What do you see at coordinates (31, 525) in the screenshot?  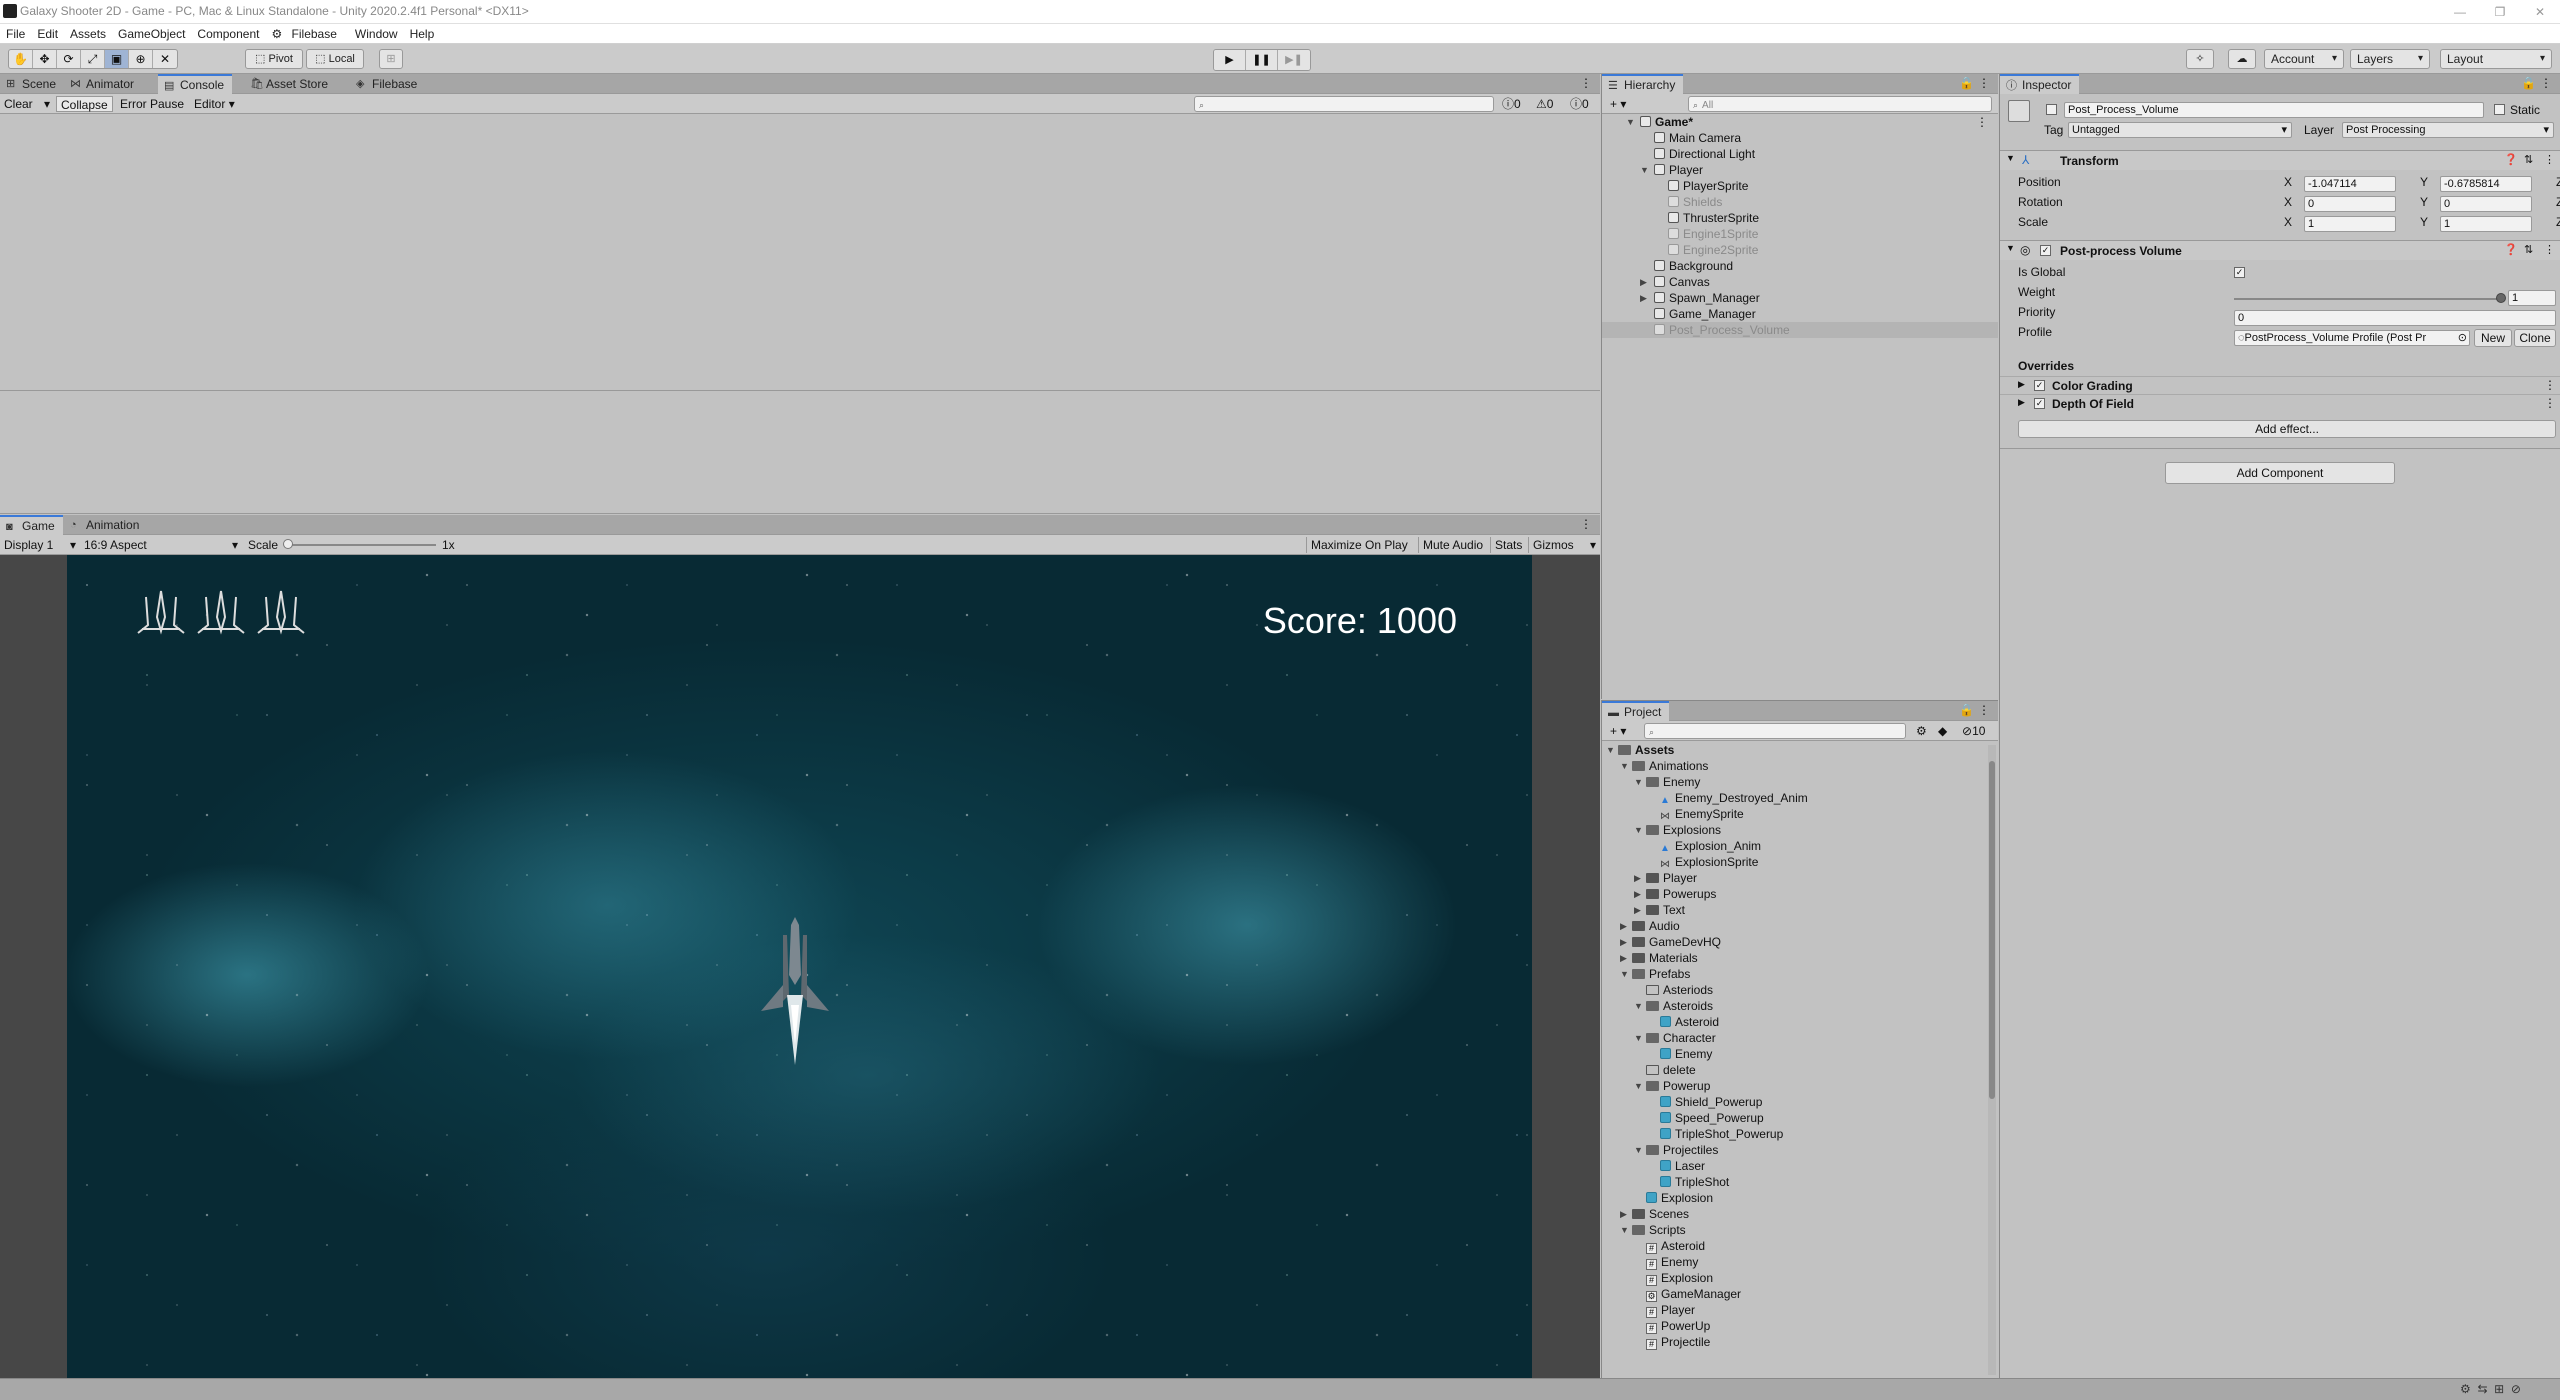 I see `tab-game: ◙ Game` at bounding box center [31, 525].